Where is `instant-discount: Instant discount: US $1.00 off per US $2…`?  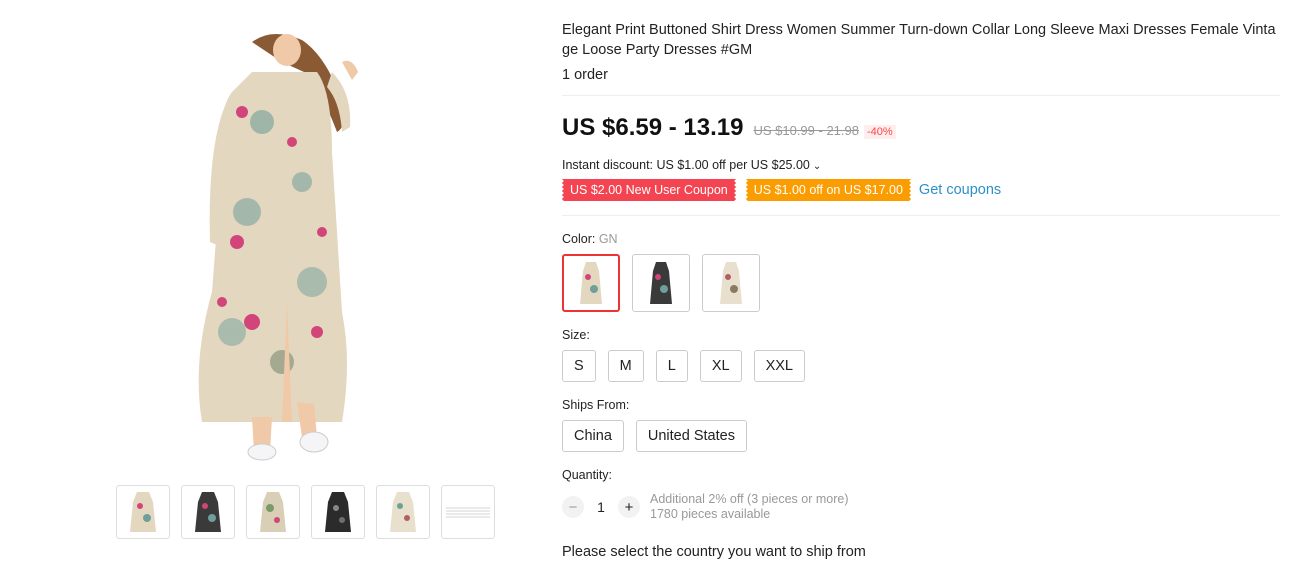 instant-discount: Instant discount: US $1.00 off per US $2… is located at coordinates (921, 165).